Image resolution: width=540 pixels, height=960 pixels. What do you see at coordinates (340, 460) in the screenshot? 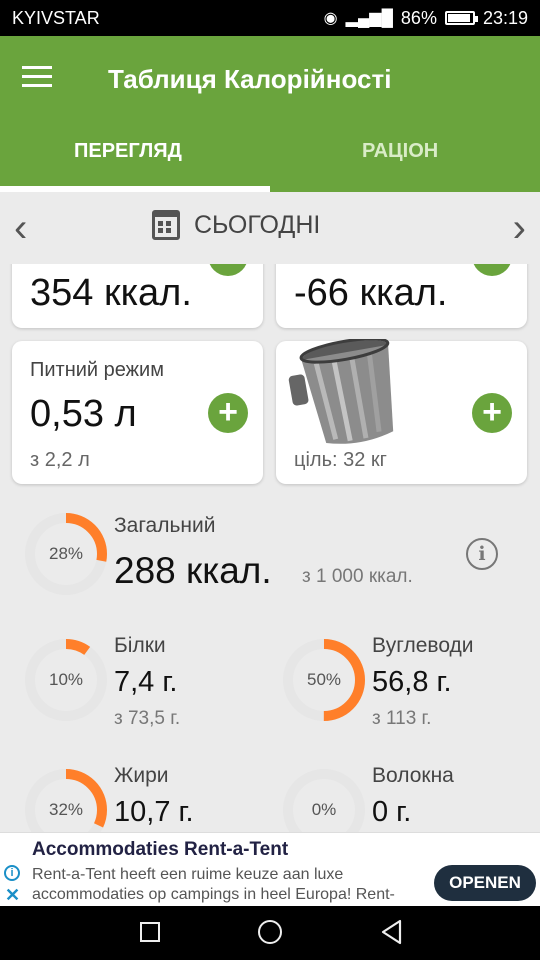
I see `weight-goal: ціль: 32 кг` at bounding box center [340, 460].